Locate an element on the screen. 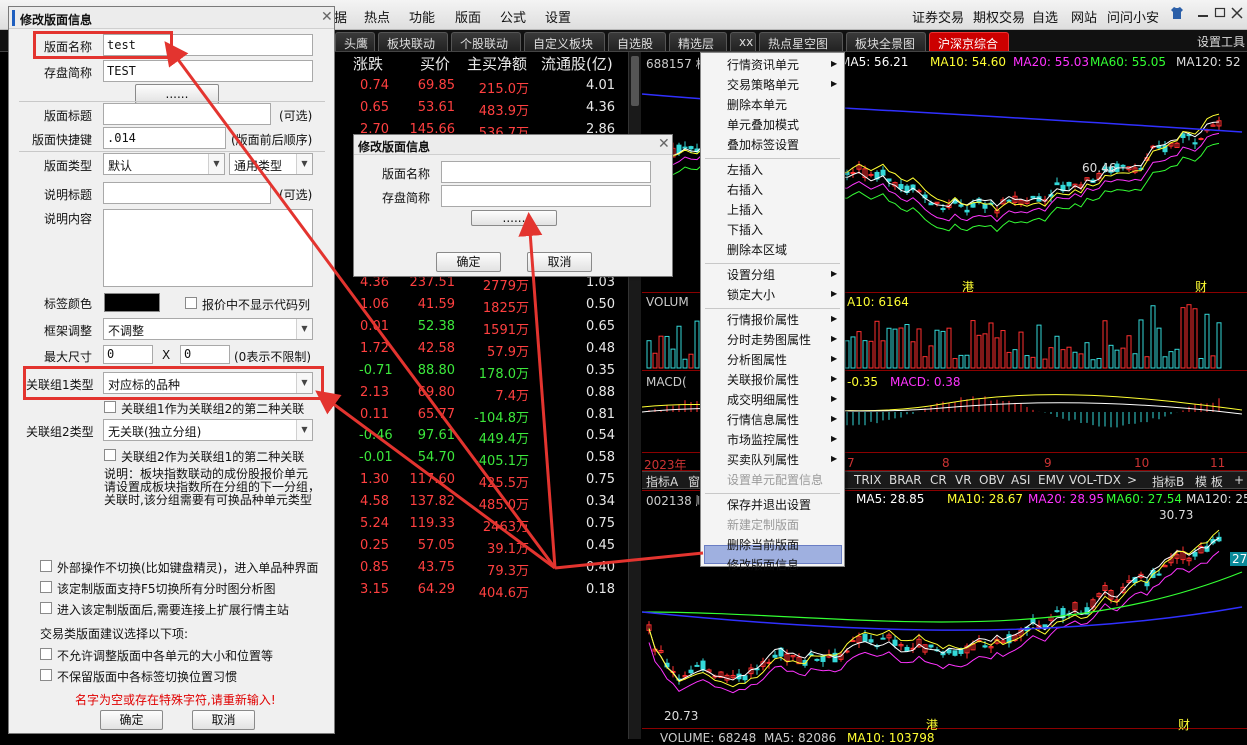 This screenshot has width=1247, height=745. quote-cell-price: 119.33 is located at coordinates (428, 523).